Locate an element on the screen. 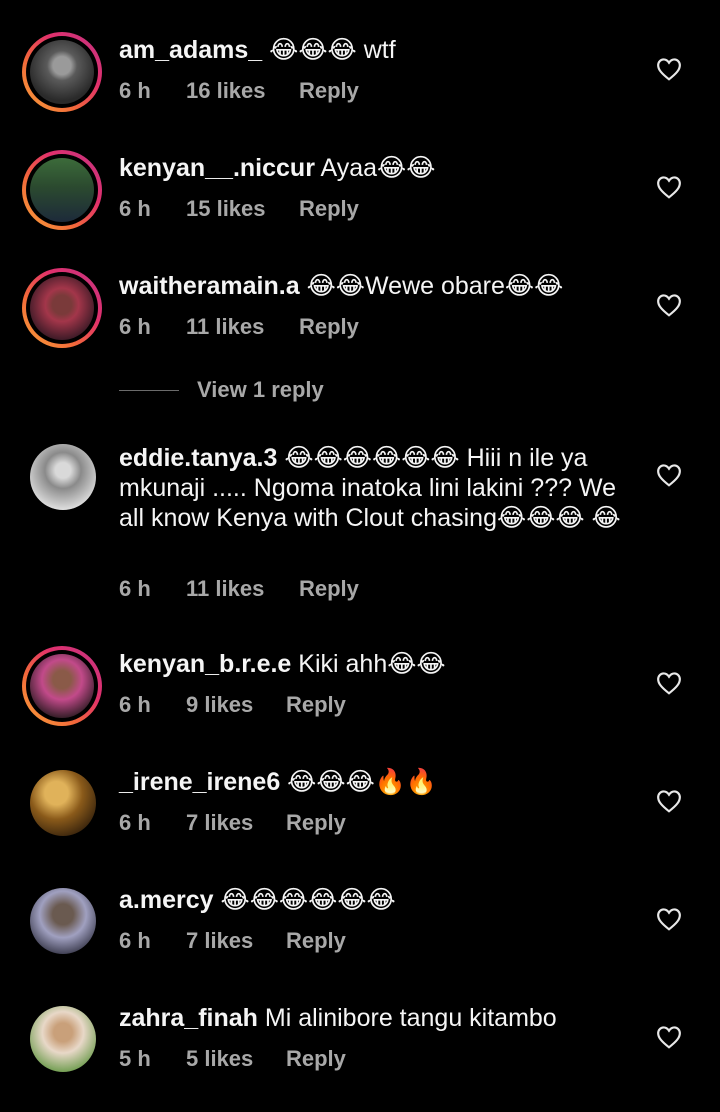  comment-likes: 9 likes is located at coordinates (219, 705).